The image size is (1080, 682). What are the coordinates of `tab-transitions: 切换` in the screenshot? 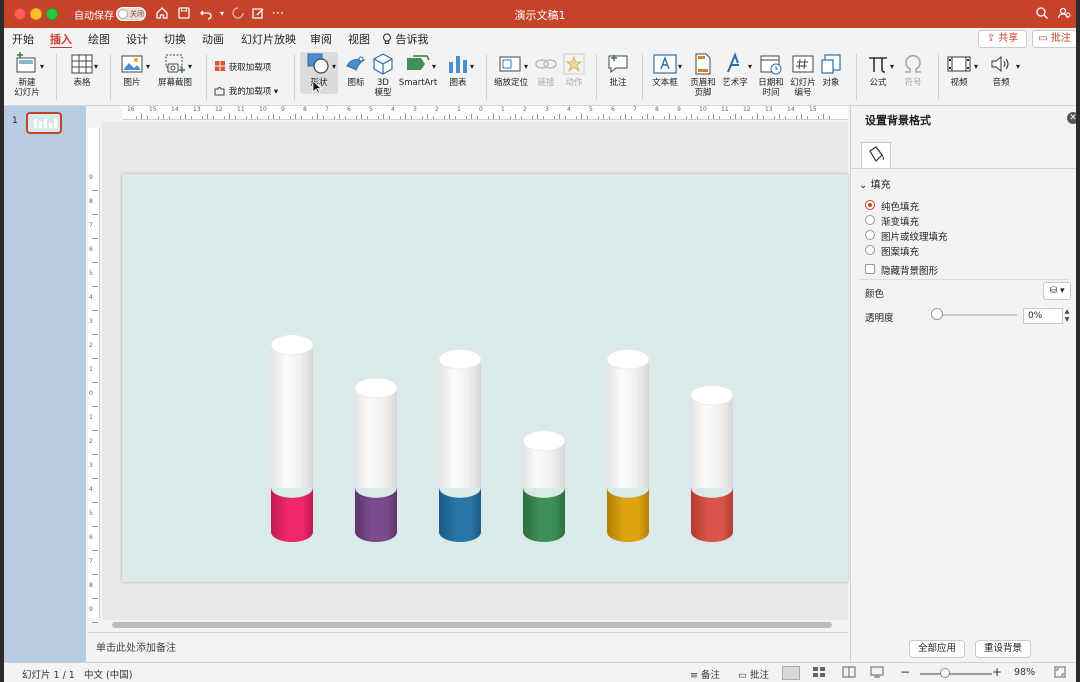 It's located at (175, 39).